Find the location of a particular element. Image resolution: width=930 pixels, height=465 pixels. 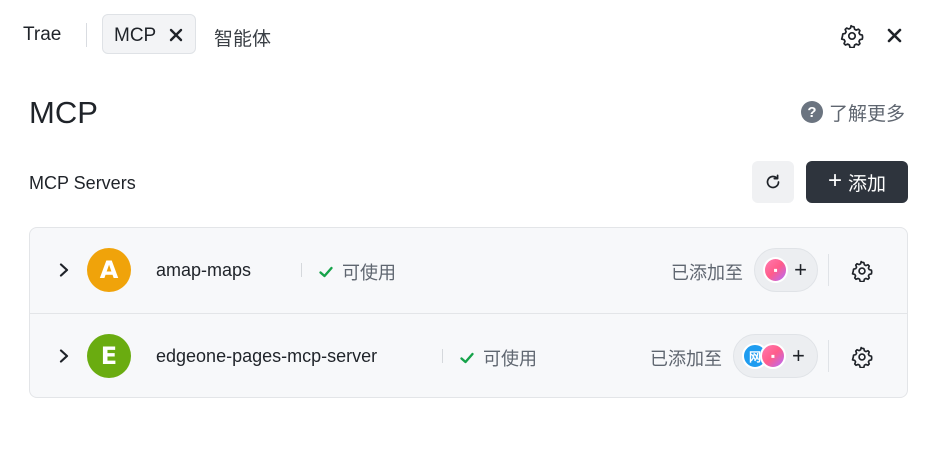

tab-mcp-label: MCP is located at coordinates (135, 35).